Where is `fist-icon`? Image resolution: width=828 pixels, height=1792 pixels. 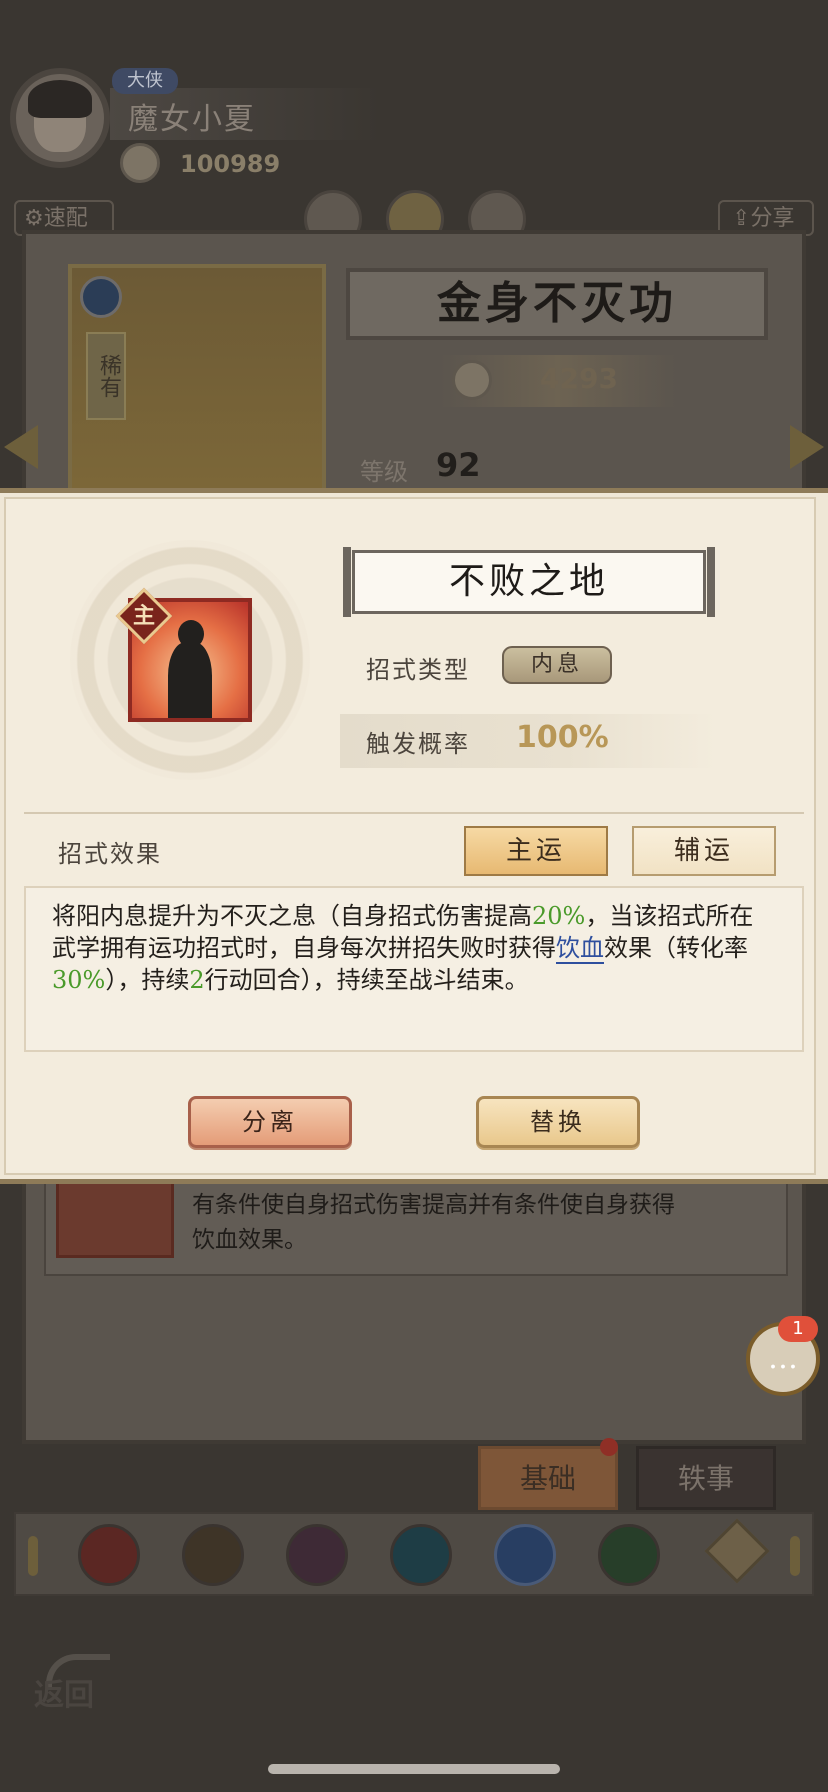 fist-icon is located at coordinates (317, 1555).